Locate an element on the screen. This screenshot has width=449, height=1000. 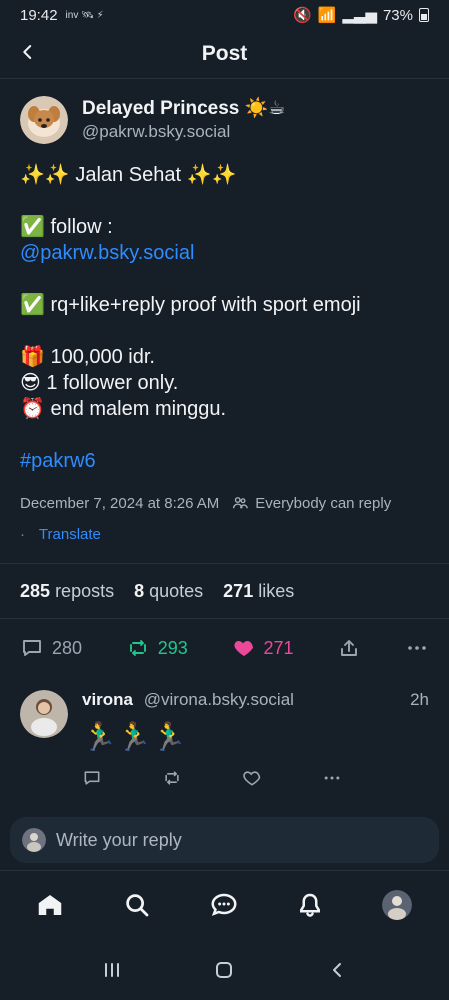
reply-scope: Everybody can reply is located at coordinates (311, 503).